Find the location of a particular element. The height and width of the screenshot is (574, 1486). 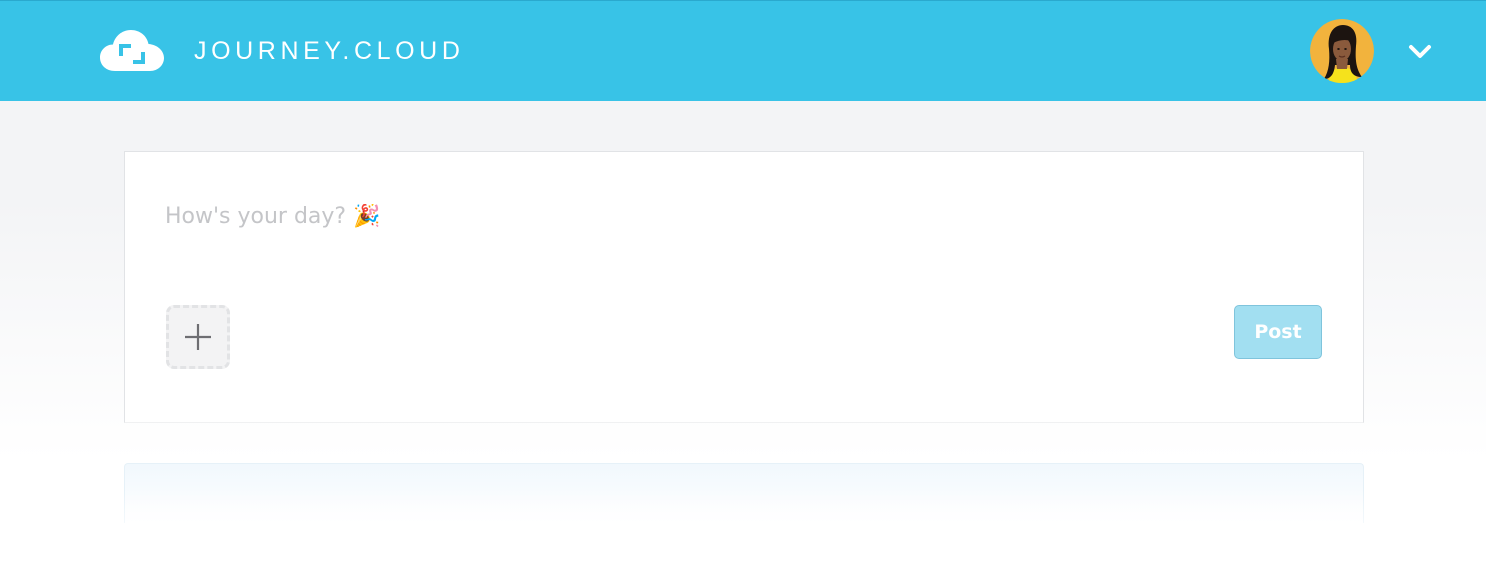

add-media-button is located at coordinates (198, 337).